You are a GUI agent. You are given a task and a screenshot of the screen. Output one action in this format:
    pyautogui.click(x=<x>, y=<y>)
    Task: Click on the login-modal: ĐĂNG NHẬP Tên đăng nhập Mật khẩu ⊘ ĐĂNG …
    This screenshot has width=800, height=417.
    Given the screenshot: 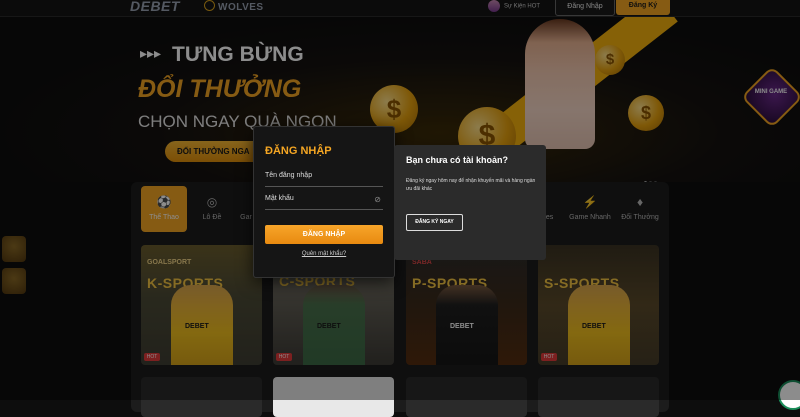 What is the action you would take?
    pyautogui.click(x=324, y=202)
    